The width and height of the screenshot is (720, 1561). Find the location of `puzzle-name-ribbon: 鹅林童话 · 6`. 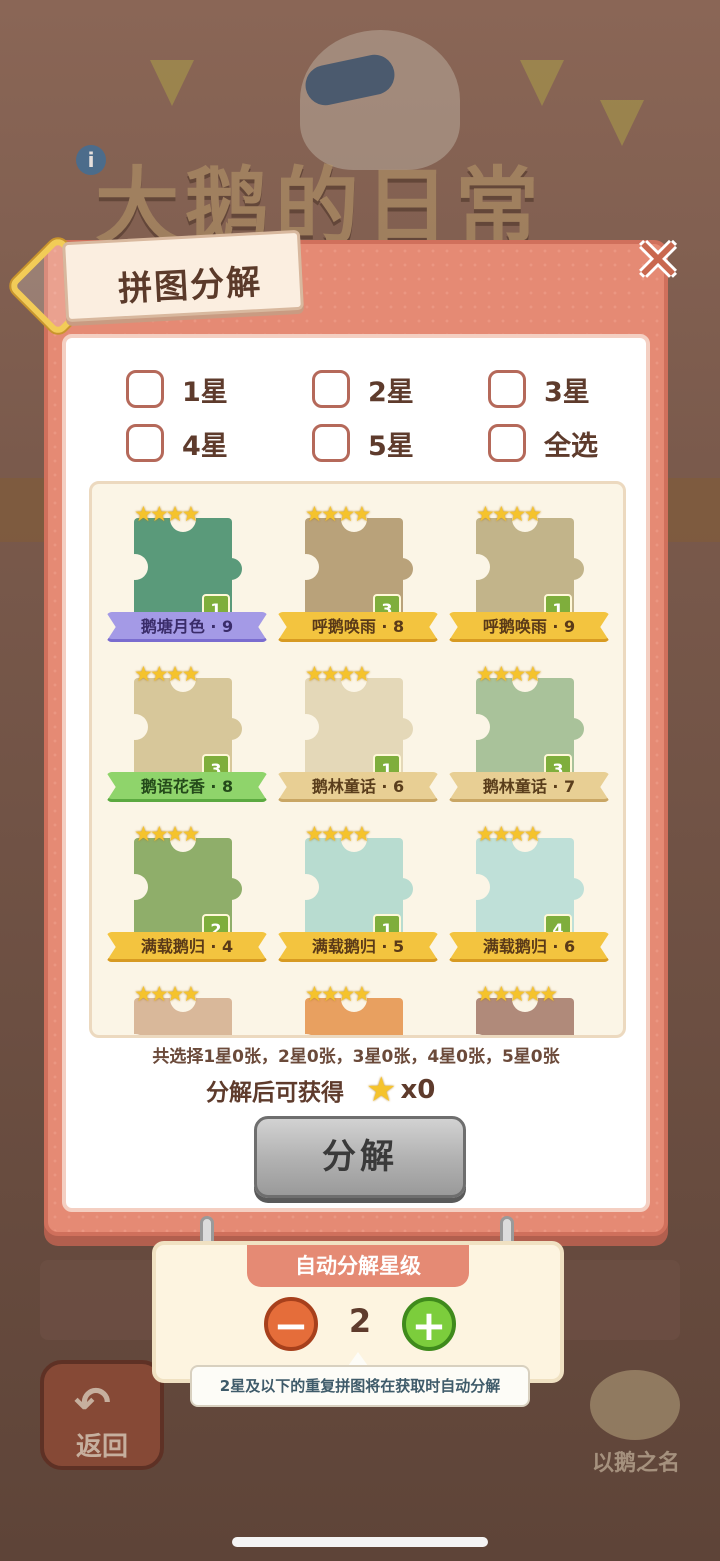

puzzle-name-ribbon: 鹅林童话 · 6 is located at coordinates (358, 787).